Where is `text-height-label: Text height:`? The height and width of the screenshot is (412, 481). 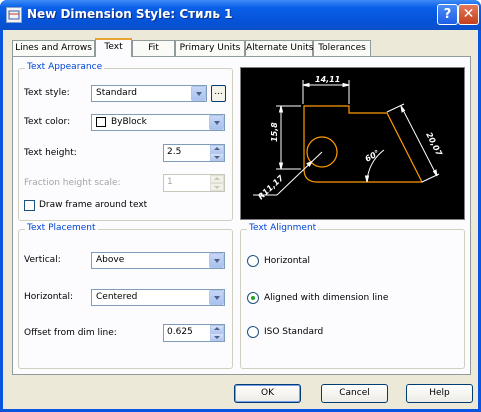 text-height-label: Text height: is located at coordinates (50, 153).